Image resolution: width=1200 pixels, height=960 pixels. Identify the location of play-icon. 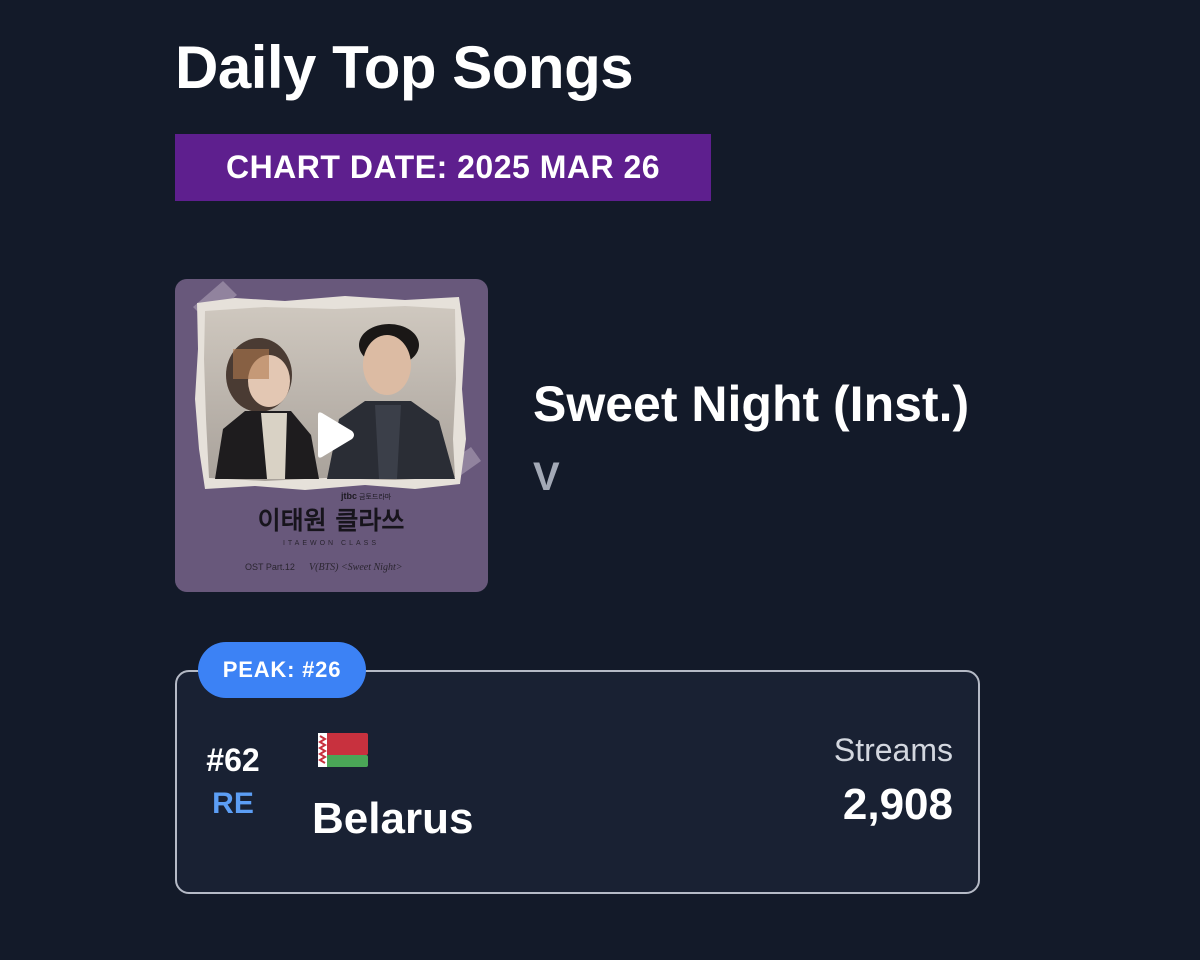
(336, 435).